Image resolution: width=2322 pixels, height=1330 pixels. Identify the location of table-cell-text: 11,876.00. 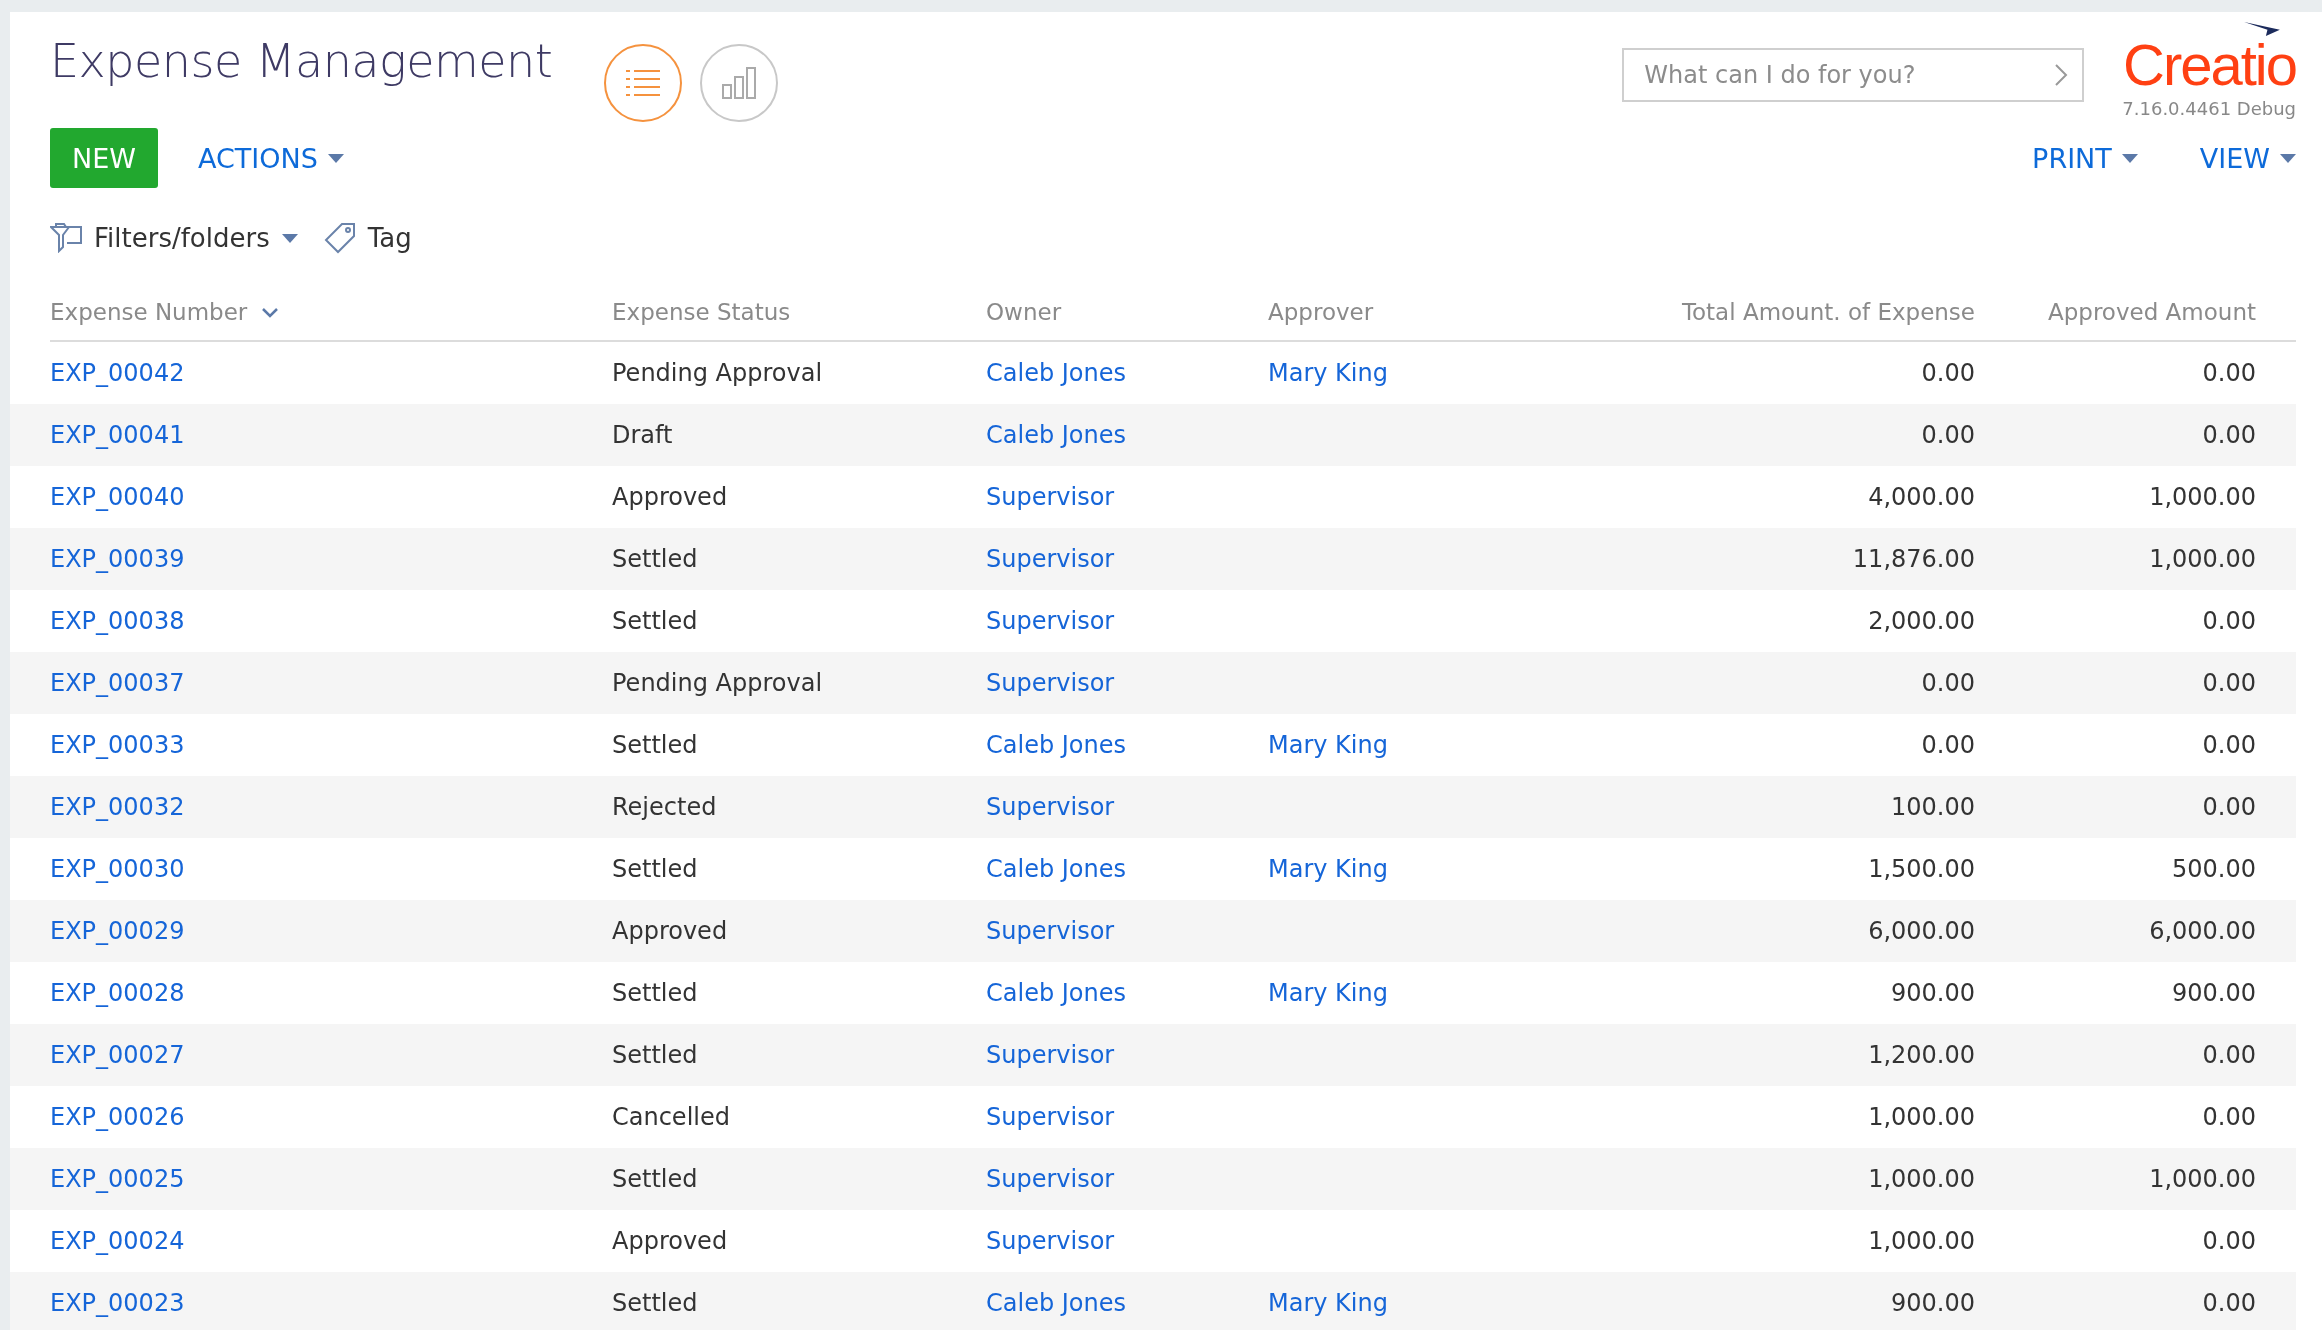
(1913, 559).